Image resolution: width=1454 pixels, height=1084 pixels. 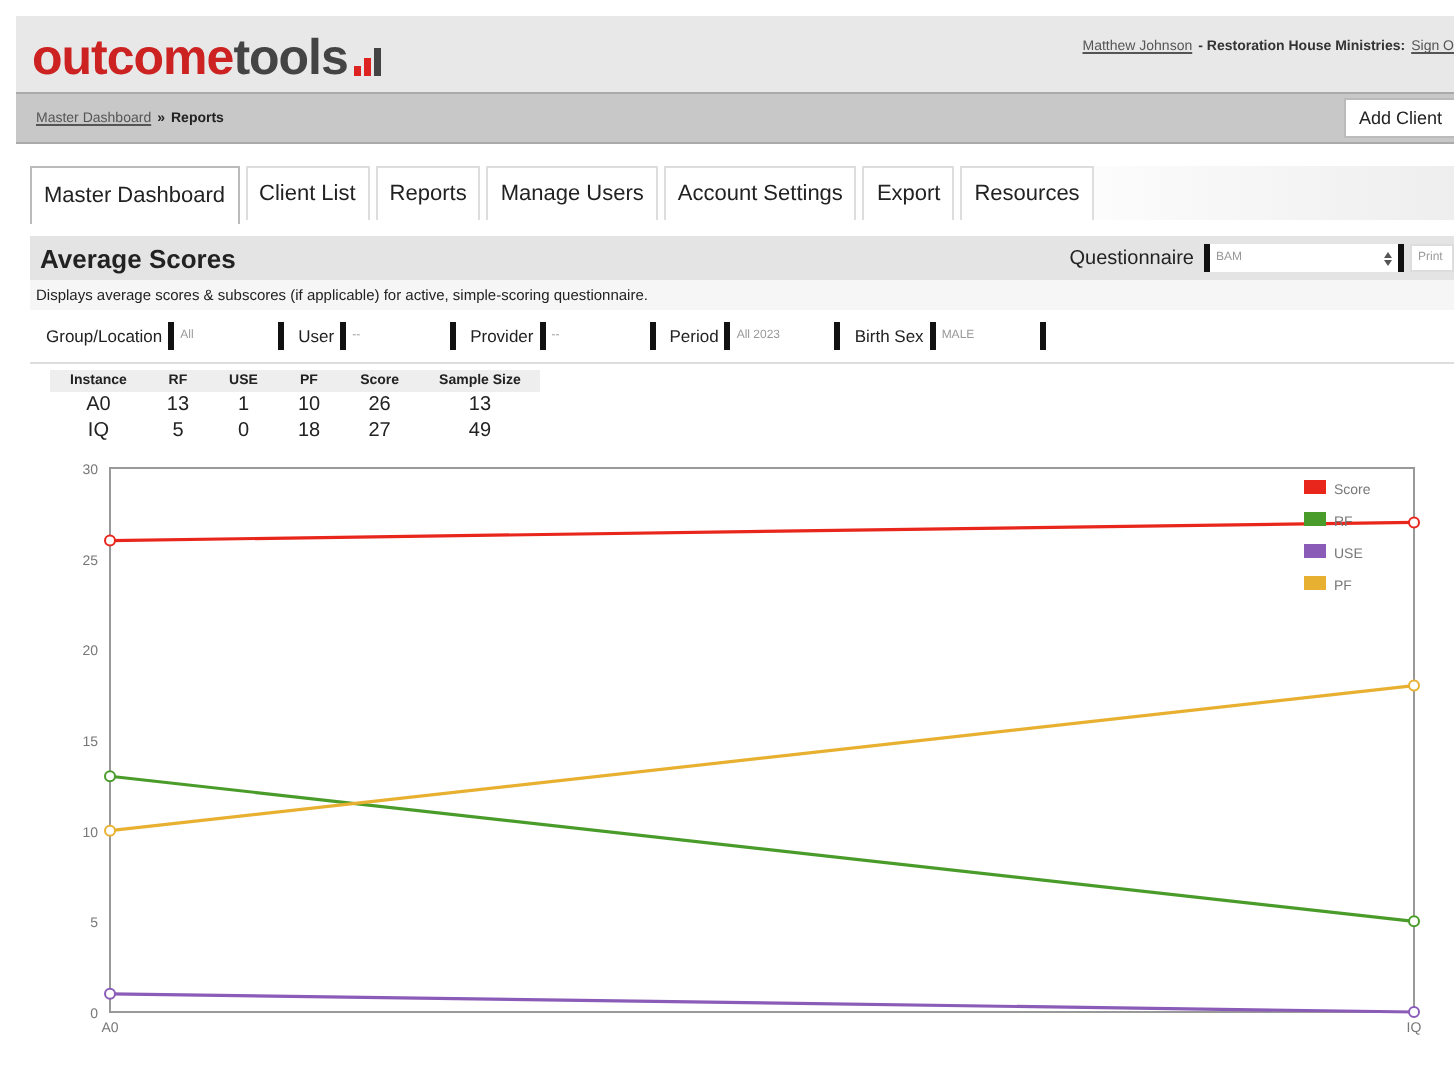 I want to click on filter-label: Period, so click(x=694, y=336).